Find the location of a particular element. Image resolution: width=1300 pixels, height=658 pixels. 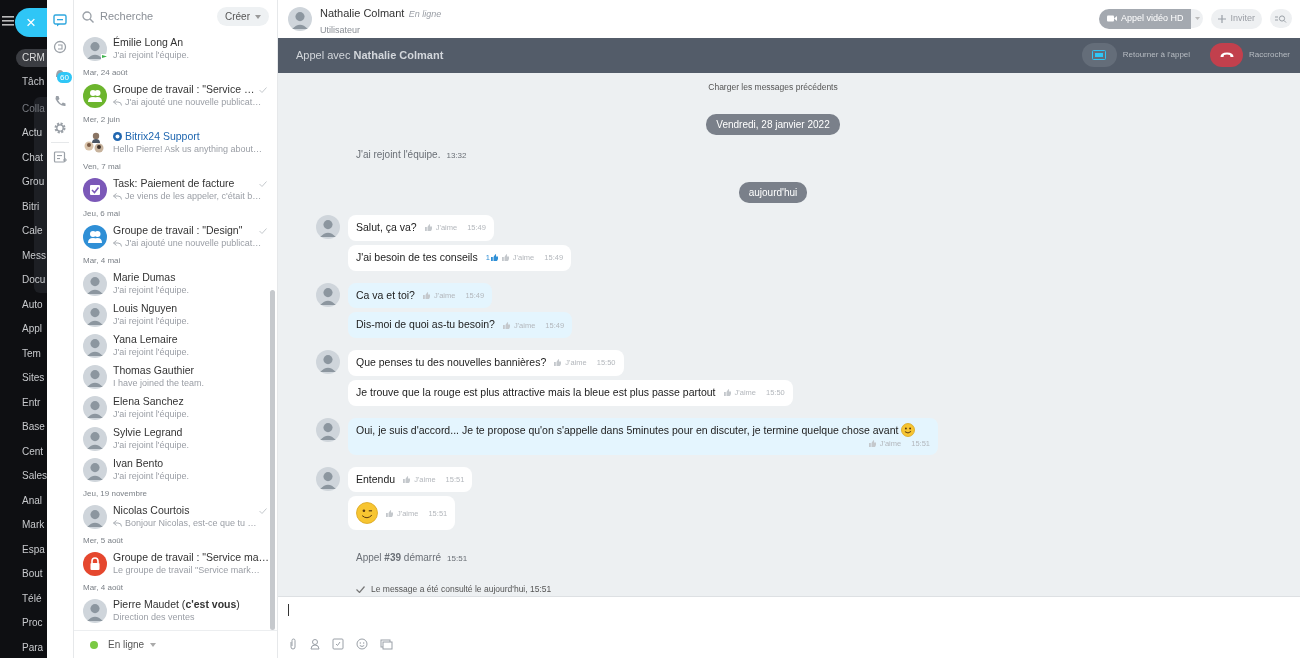

return-call-button is located at coordinates (1099, 55).